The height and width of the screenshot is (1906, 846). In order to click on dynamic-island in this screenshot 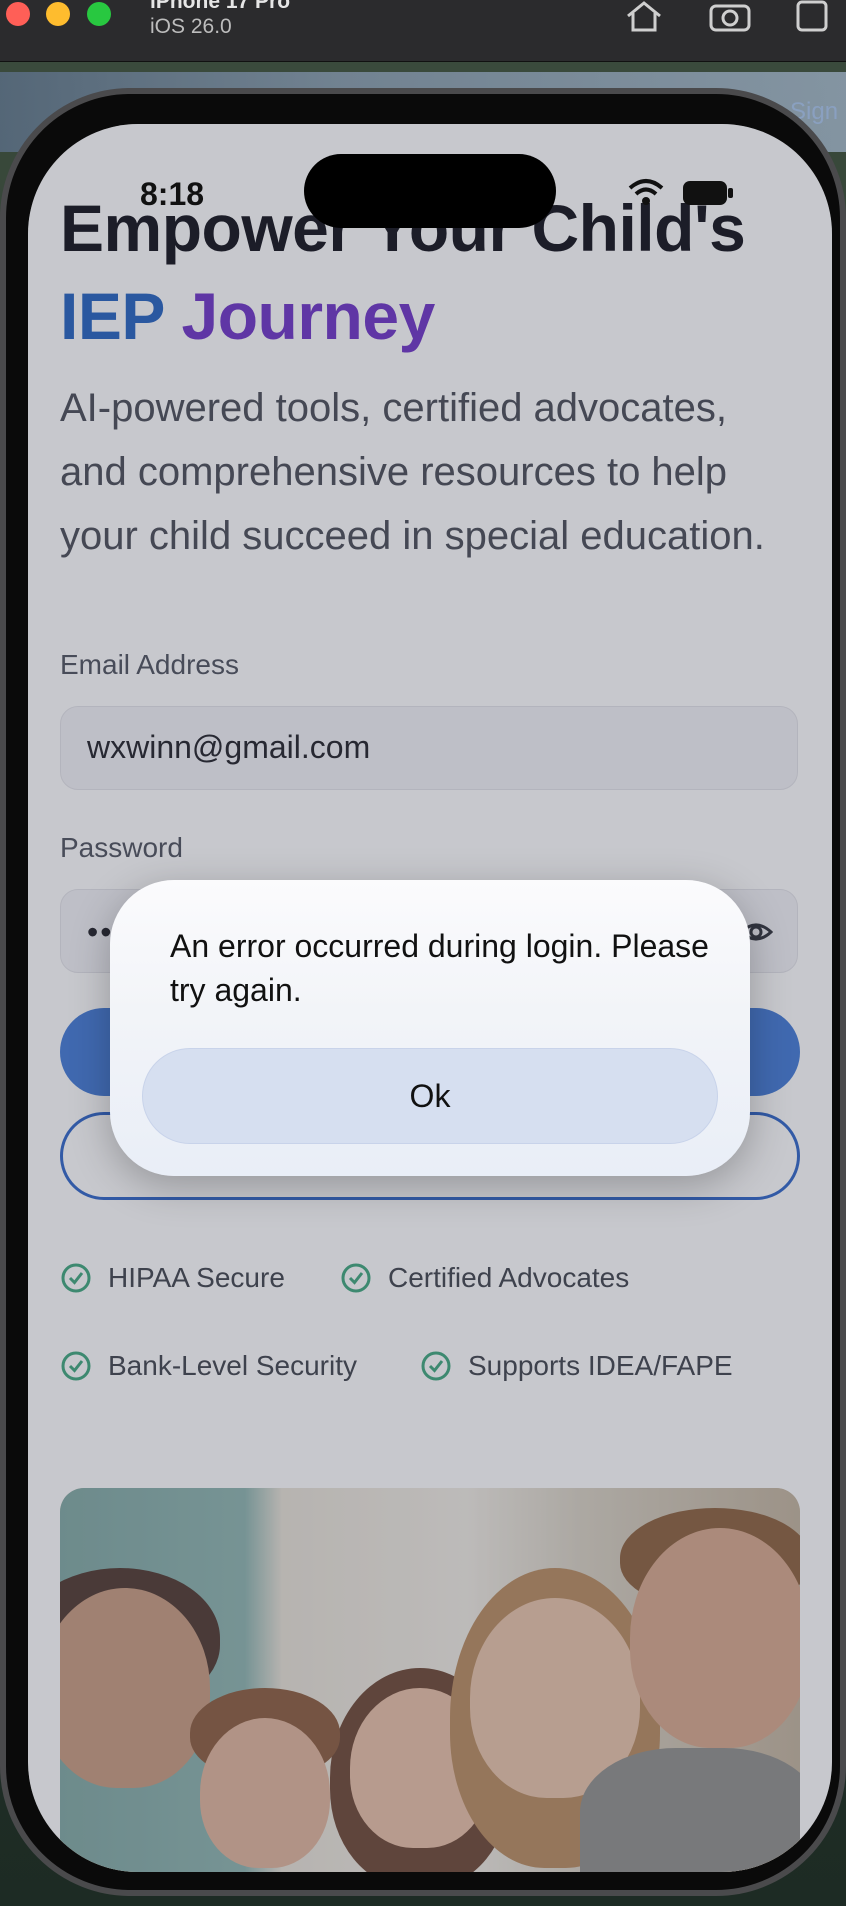, I will do `click(430, 191)`.